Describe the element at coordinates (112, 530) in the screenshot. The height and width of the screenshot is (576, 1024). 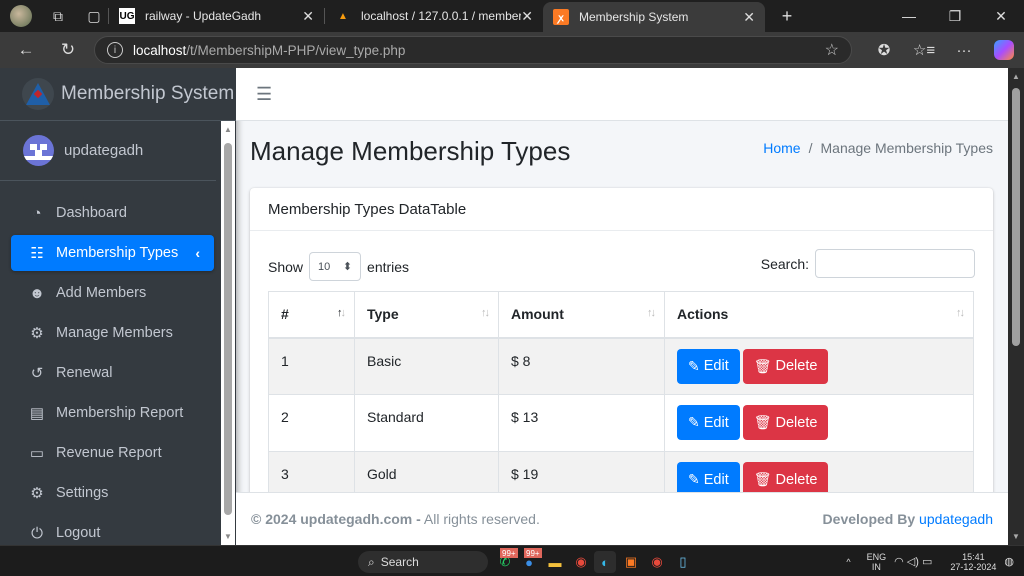
I see `sidebar-item-logout: ⏻ Logout` at that location.